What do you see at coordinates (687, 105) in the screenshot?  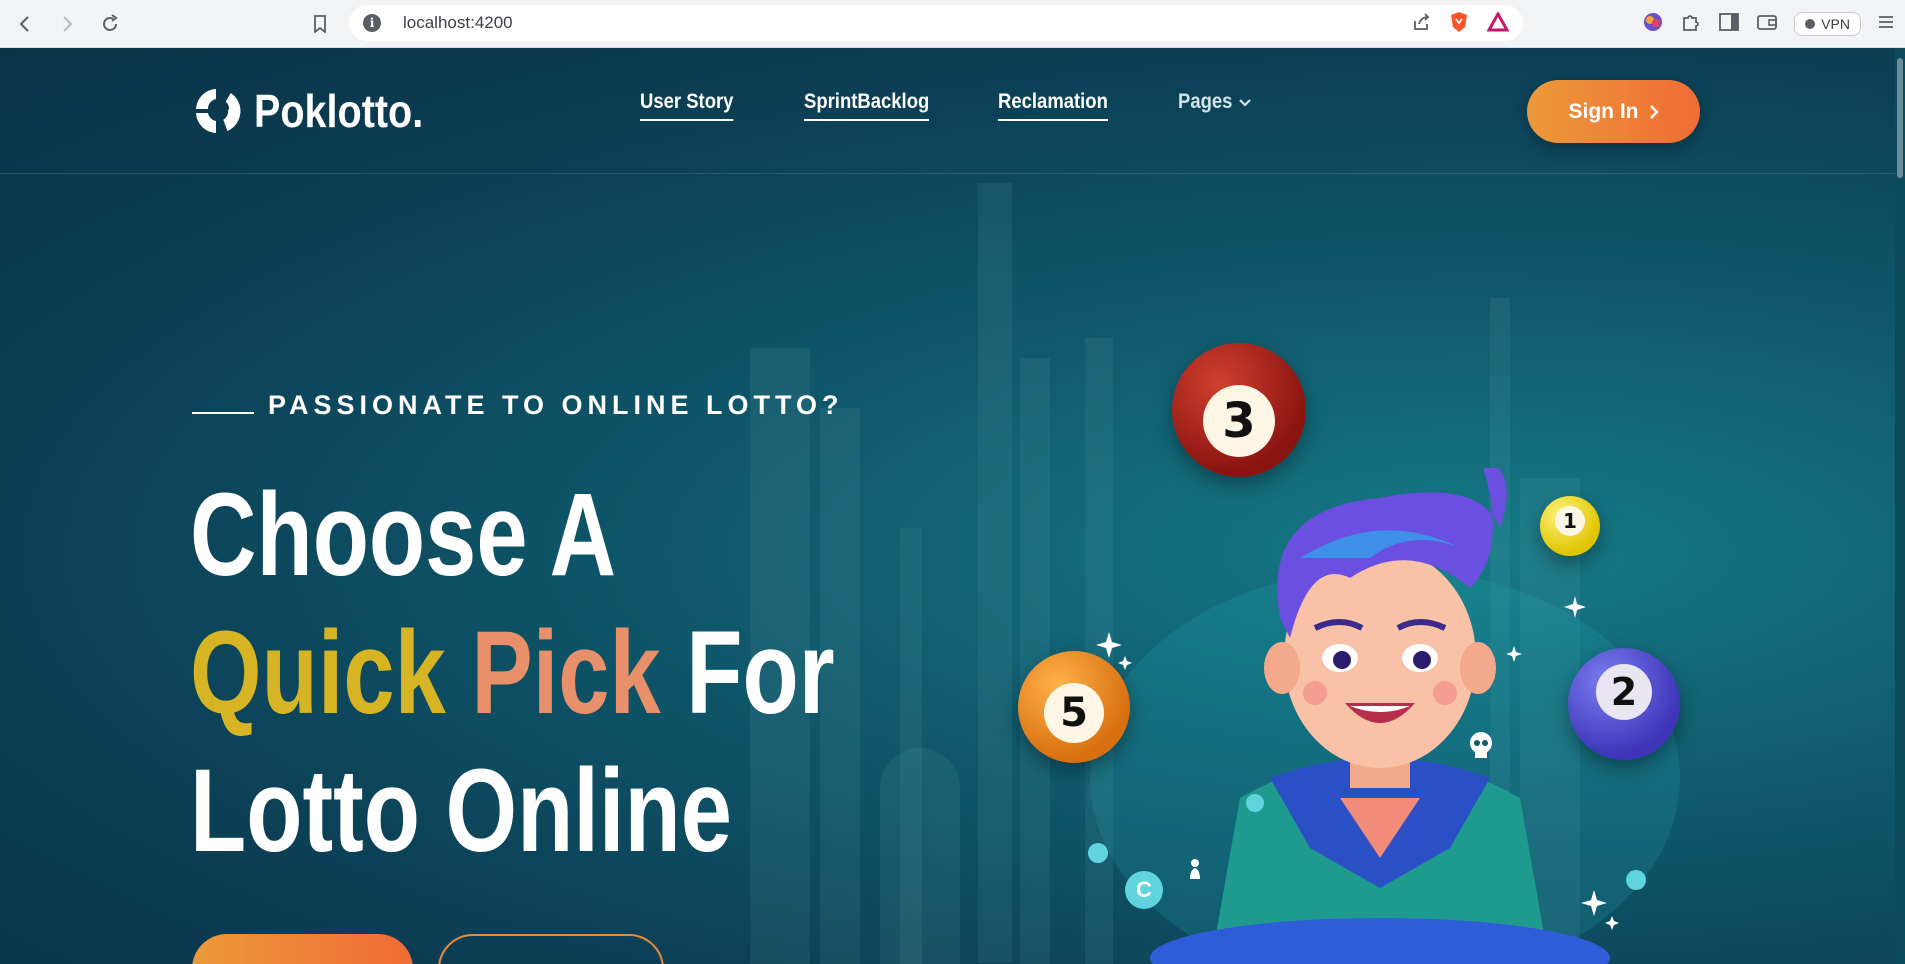 I see `nav-user-story: User Story` at bounding box center [687, 105].